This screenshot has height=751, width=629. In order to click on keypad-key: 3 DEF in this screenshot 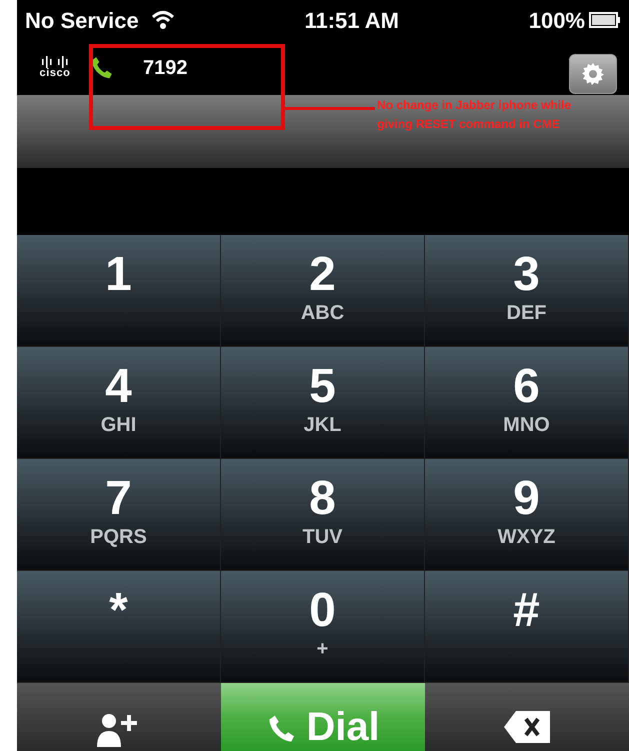, I will do `click(527, 291)`.